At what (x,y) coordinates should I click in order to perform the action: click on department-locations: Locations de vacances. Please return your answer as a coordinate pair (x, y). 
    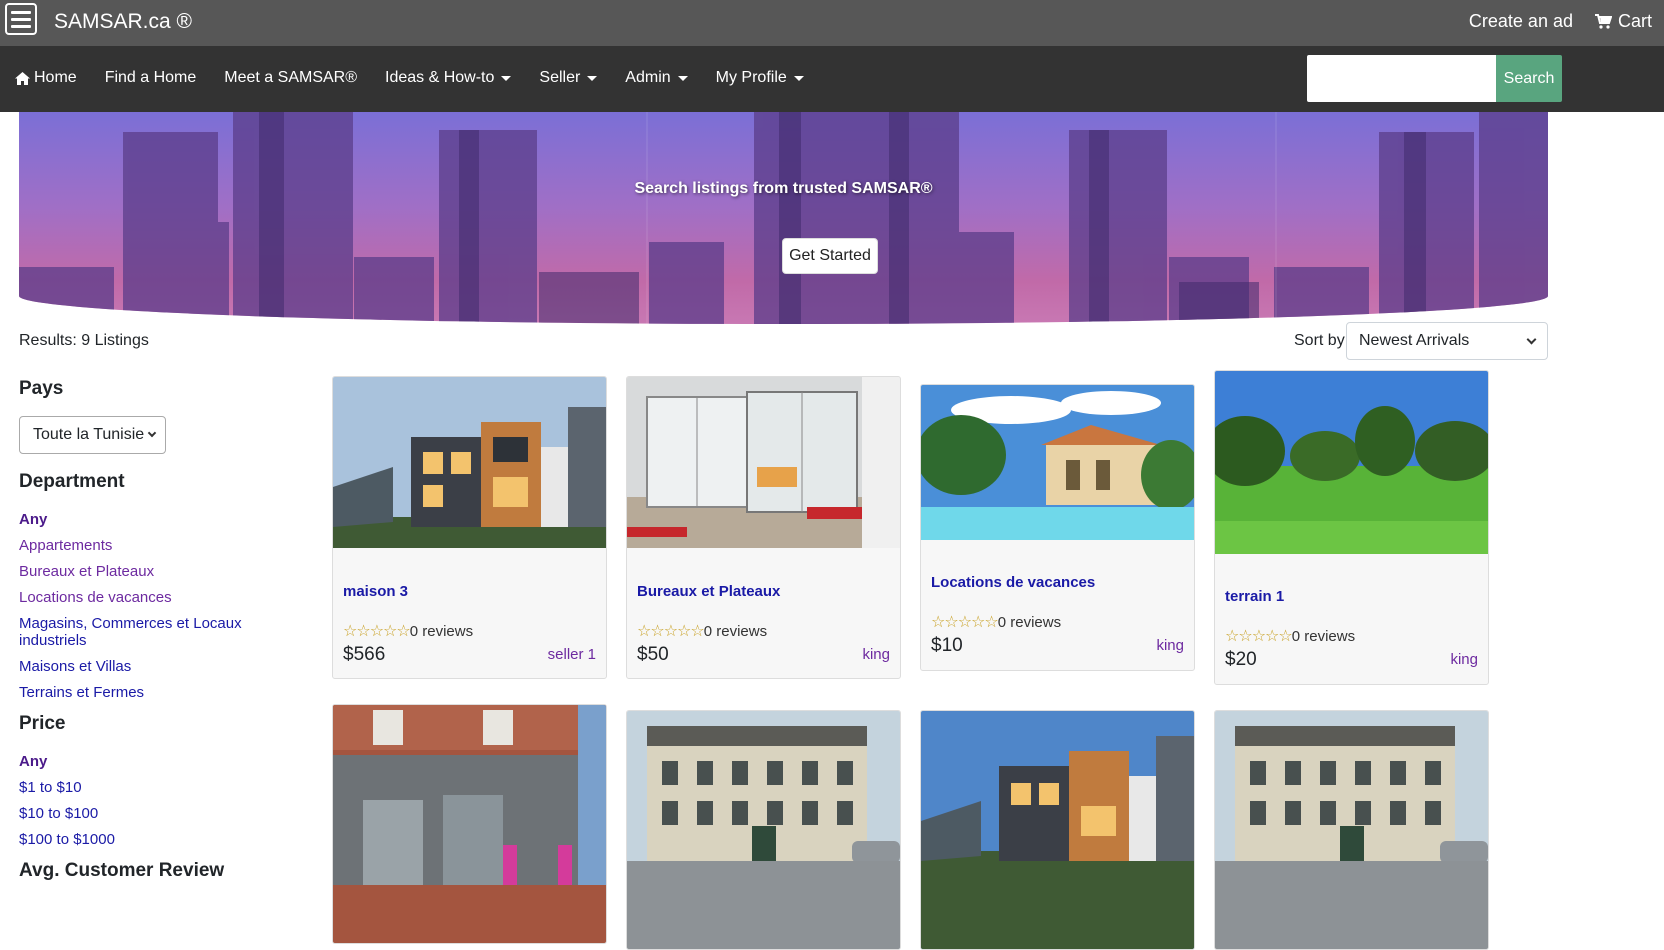
    Looking at the image, I should click on (164, 597).